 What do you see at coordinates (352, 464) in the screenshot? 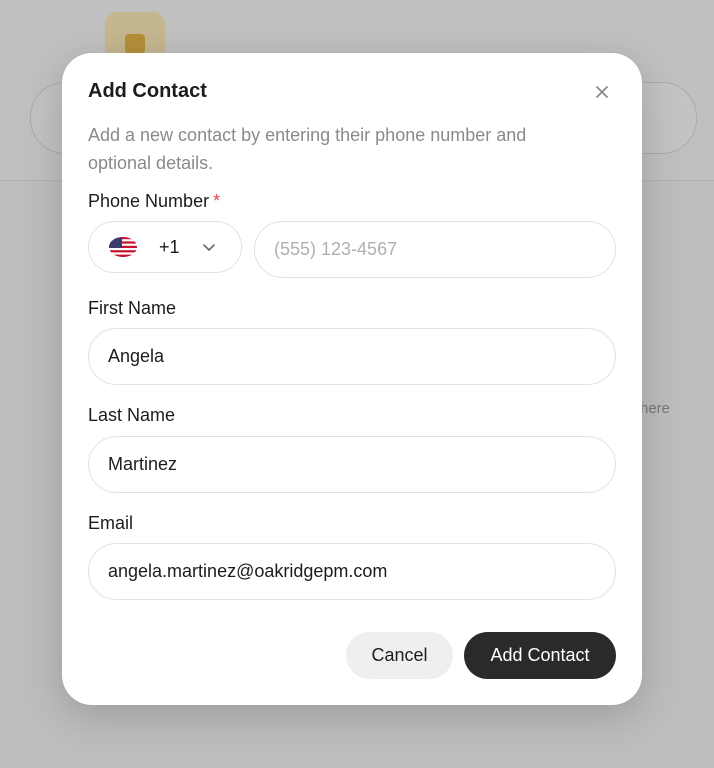
I see `last-name-input` at bounding box center [352, 464].